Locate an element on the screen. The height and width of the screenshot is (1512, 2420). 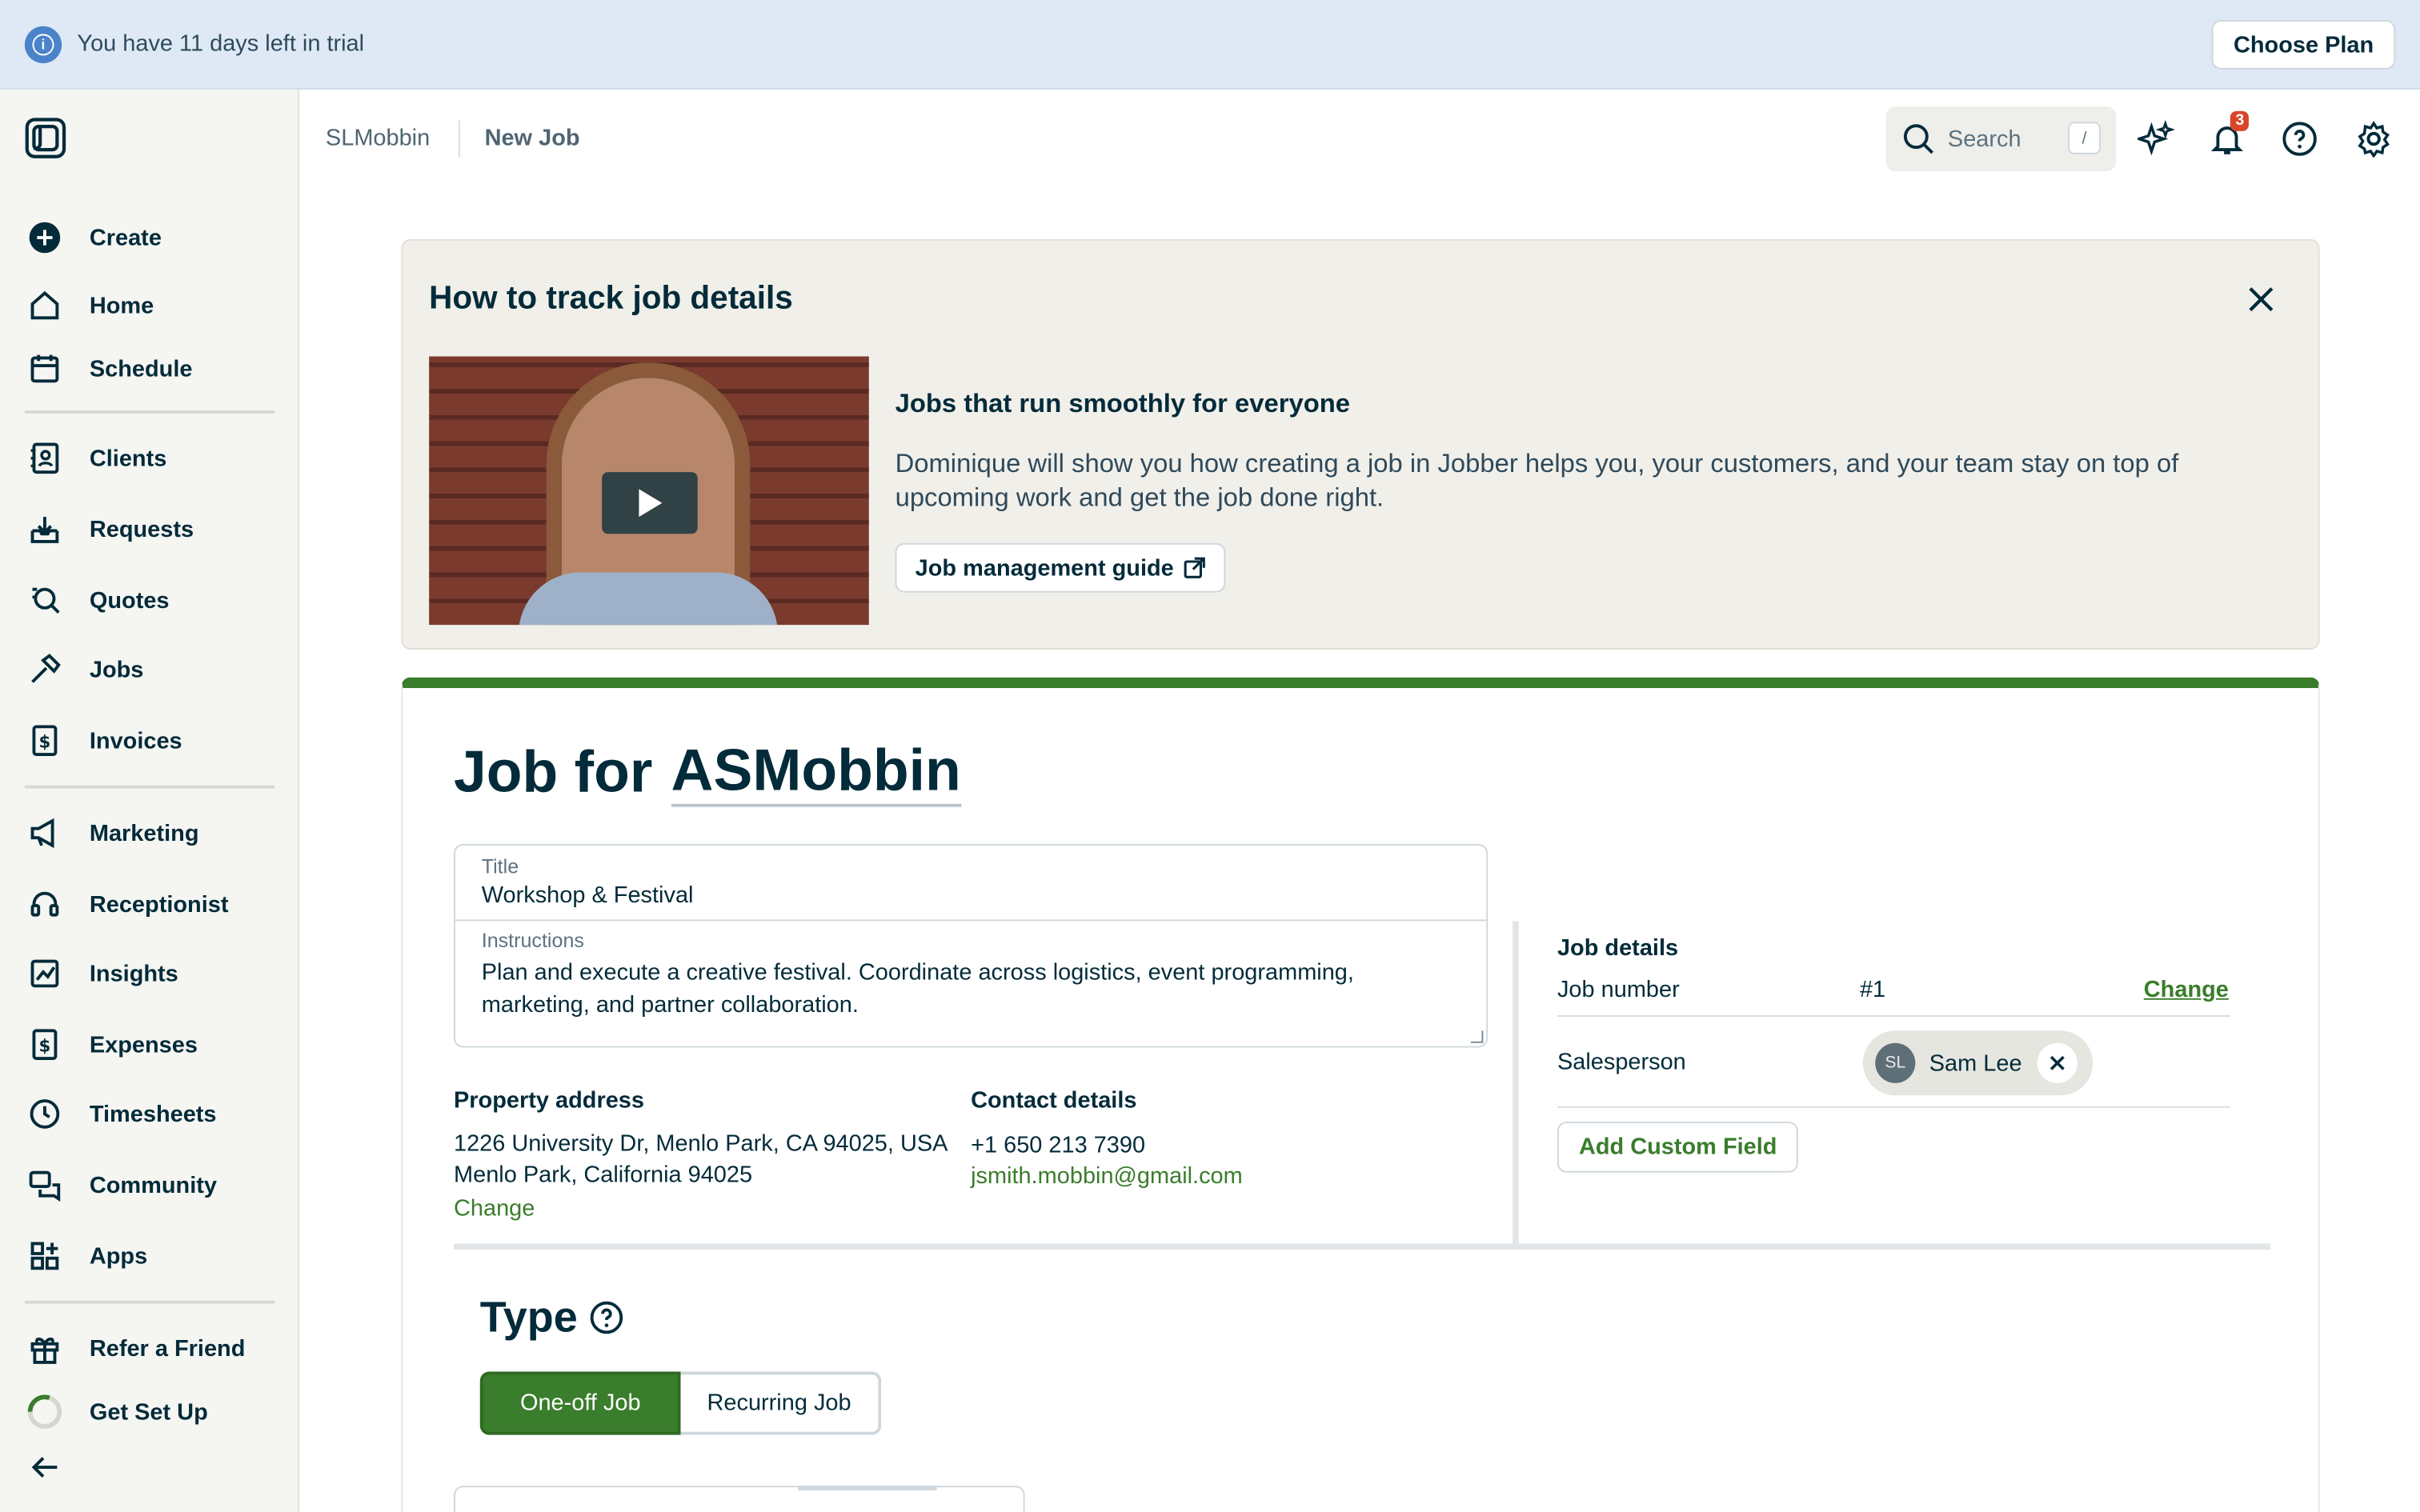
chat-bubbles-icon is located at coordinates (45, 1185).